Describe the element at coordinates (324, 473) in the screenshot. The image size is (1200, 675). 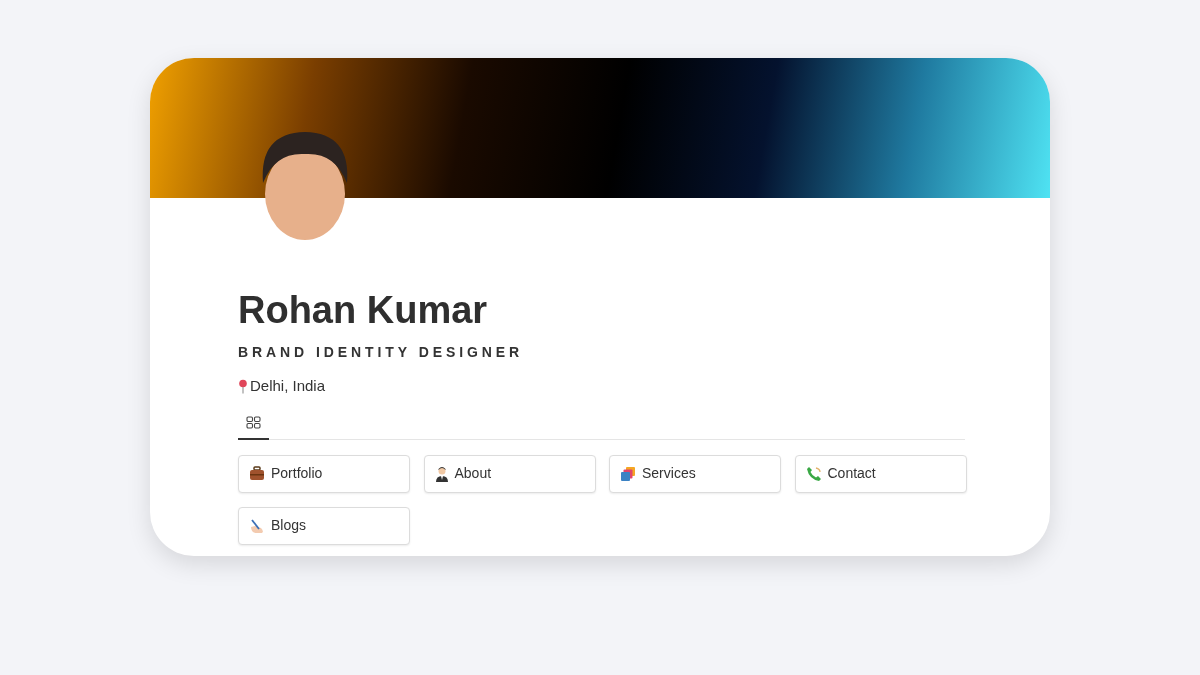
I see `page-link-button: Portfolio` at that location.